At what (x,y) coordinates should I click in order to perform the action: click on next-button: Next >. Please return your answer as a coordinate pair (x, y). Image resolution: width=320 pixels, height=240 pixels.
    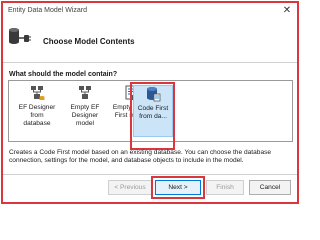
    Looking at the image, I should click on (178, 187).